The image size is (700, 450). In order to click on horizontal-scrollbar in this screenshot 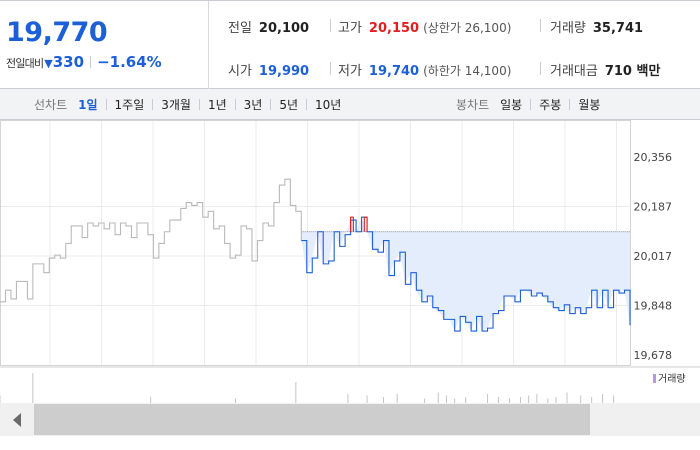, I will do `click(350, 419)`.